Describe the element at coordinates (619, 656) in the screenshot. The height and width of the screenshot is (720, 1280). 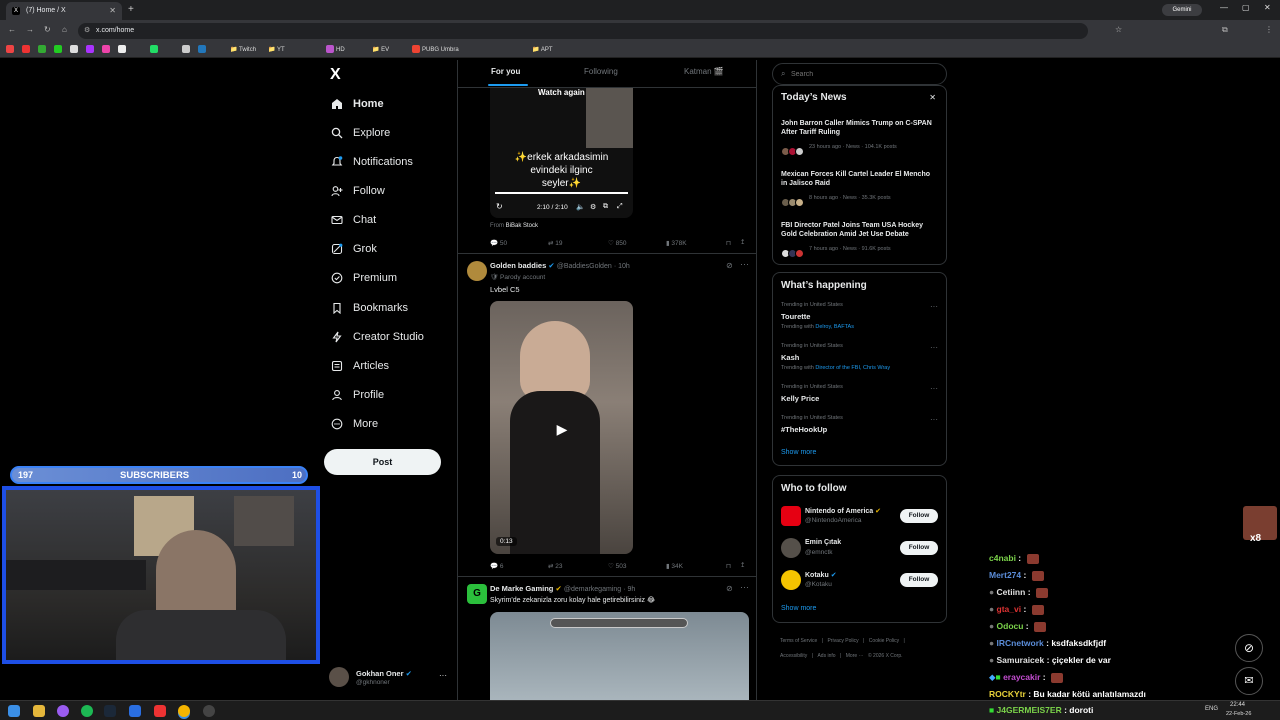
I see `video-player` at that location.